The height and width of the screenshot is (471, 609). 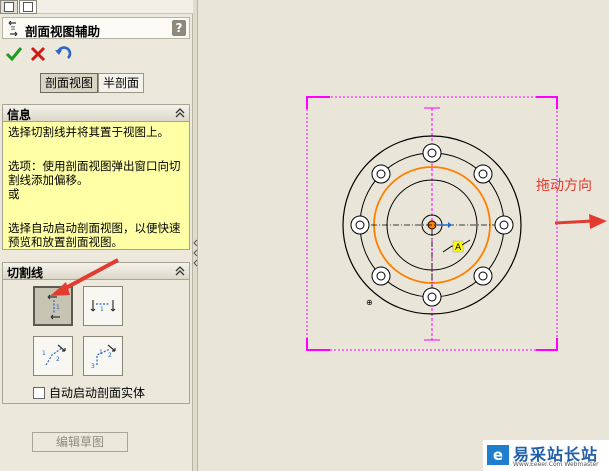 I want to click on view-corner-top-right, so click(x=547, y=102).